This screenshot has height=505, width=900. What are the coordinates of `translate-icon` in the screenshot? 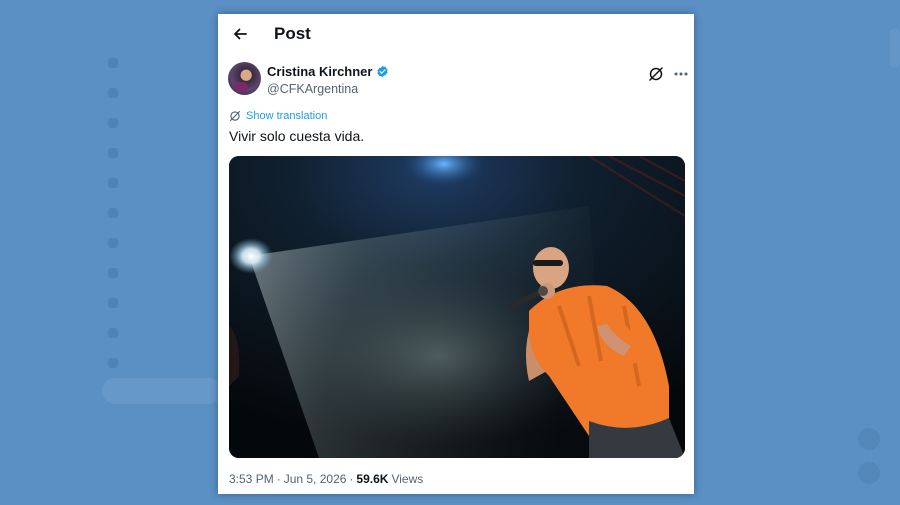 It's located at (235, 116).